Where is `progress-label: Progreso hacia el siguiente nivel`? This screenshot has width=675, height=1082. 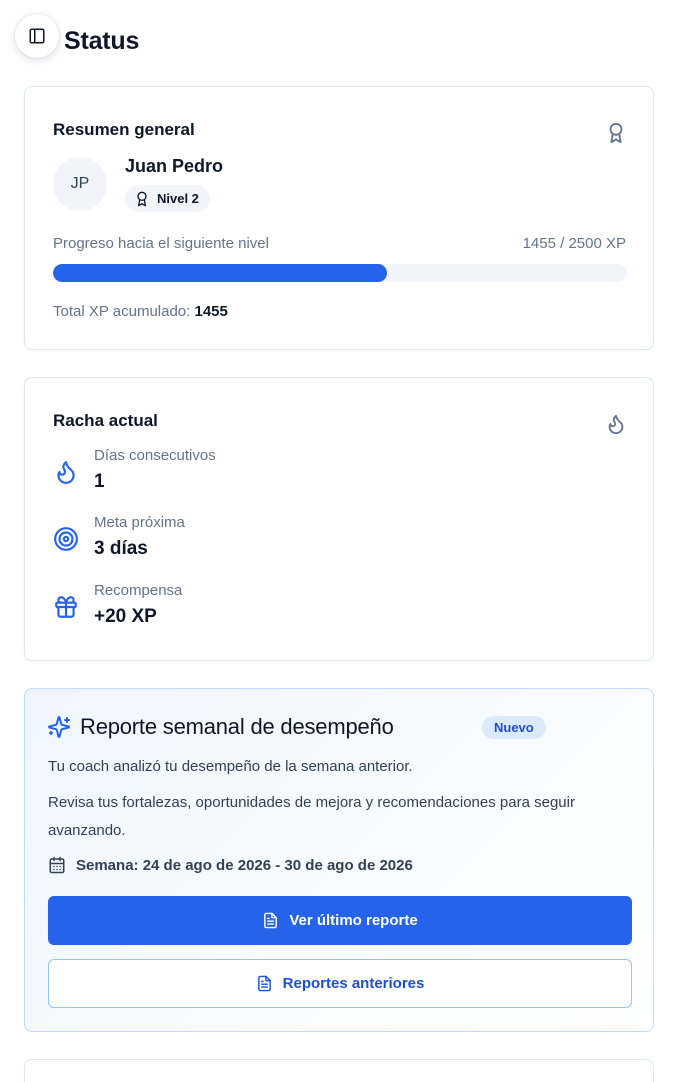
progress-label: Progreso hacia el siguiente nivel is located at coordinates (161, 243).